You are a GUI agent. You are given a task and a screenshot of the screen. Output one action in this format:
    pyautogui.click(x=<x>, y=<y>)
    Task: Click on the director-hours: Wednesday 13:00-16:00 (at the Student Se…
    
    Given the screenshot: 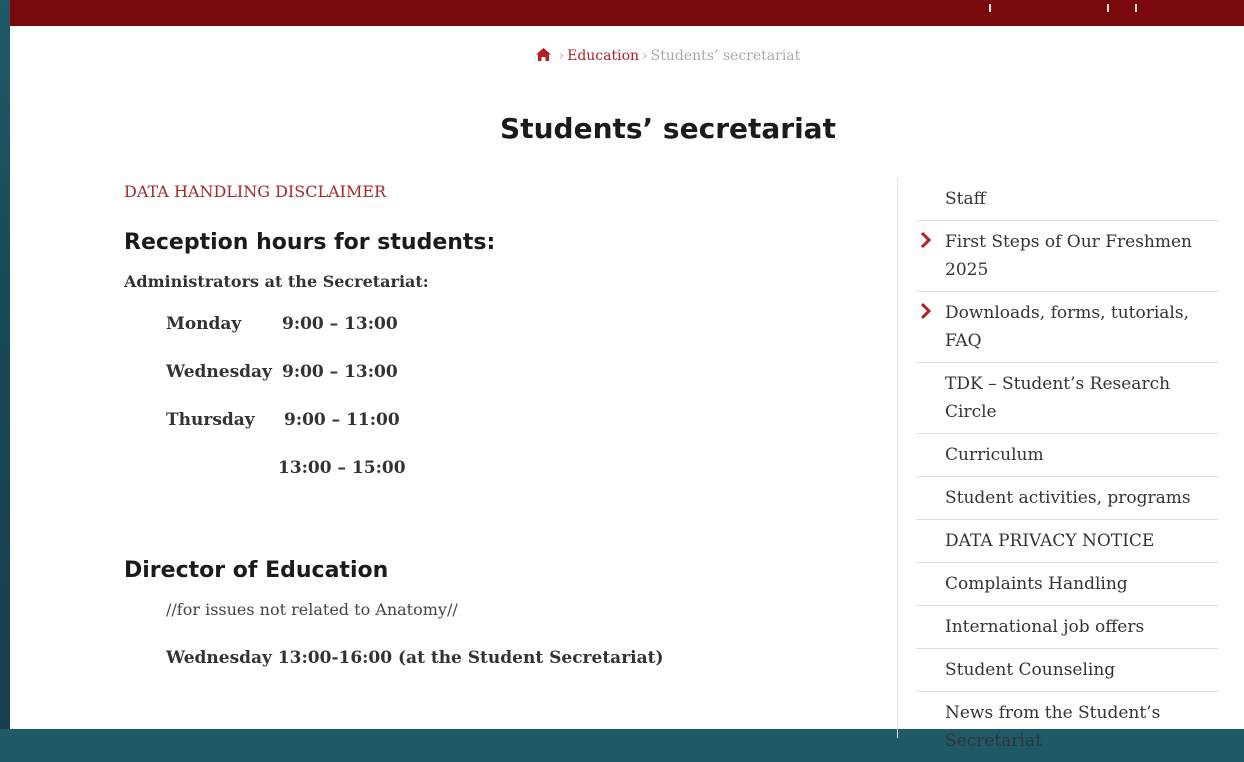 What is the action you would take?
    pyautogui.click(x=415, y=658)
    